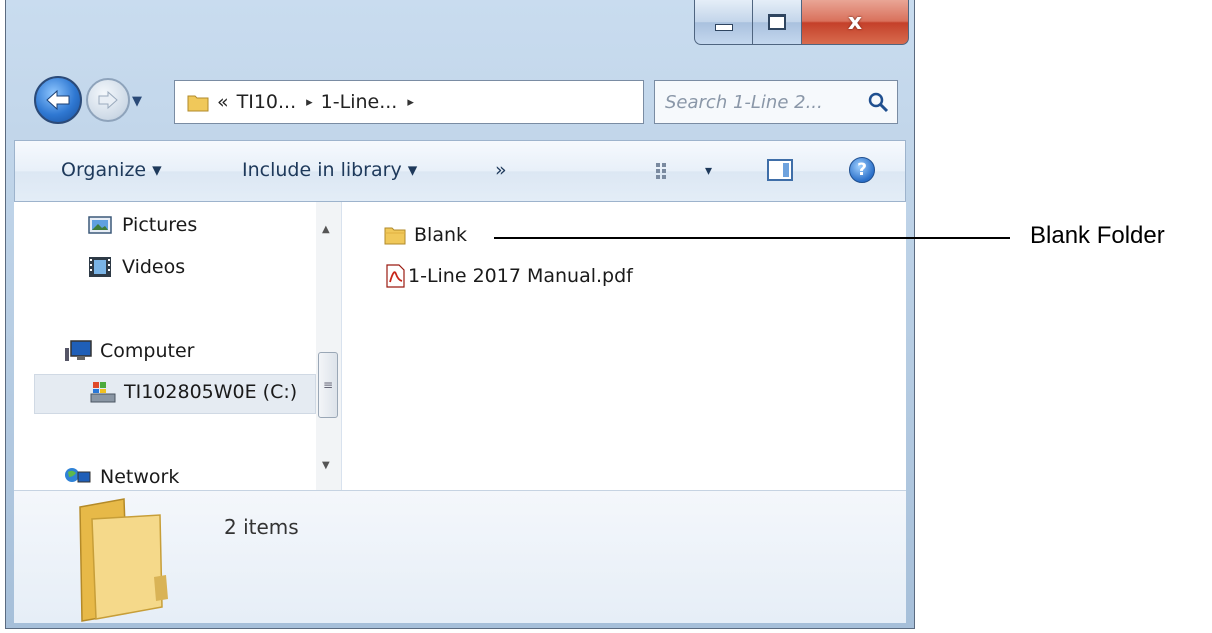  Describe the element at coordinates (878, 102) in the screenshot. I see `search-icon` at that location.